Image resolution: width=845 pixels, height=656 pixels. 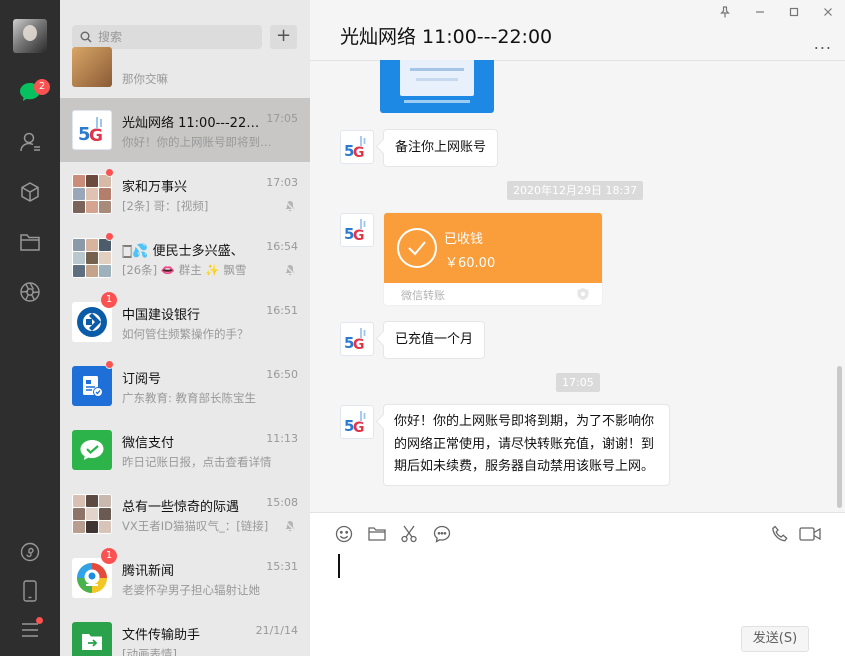 I want to click on chat-name: 🀆💦 便民士多兴盛、, so click(x=183, y=251).